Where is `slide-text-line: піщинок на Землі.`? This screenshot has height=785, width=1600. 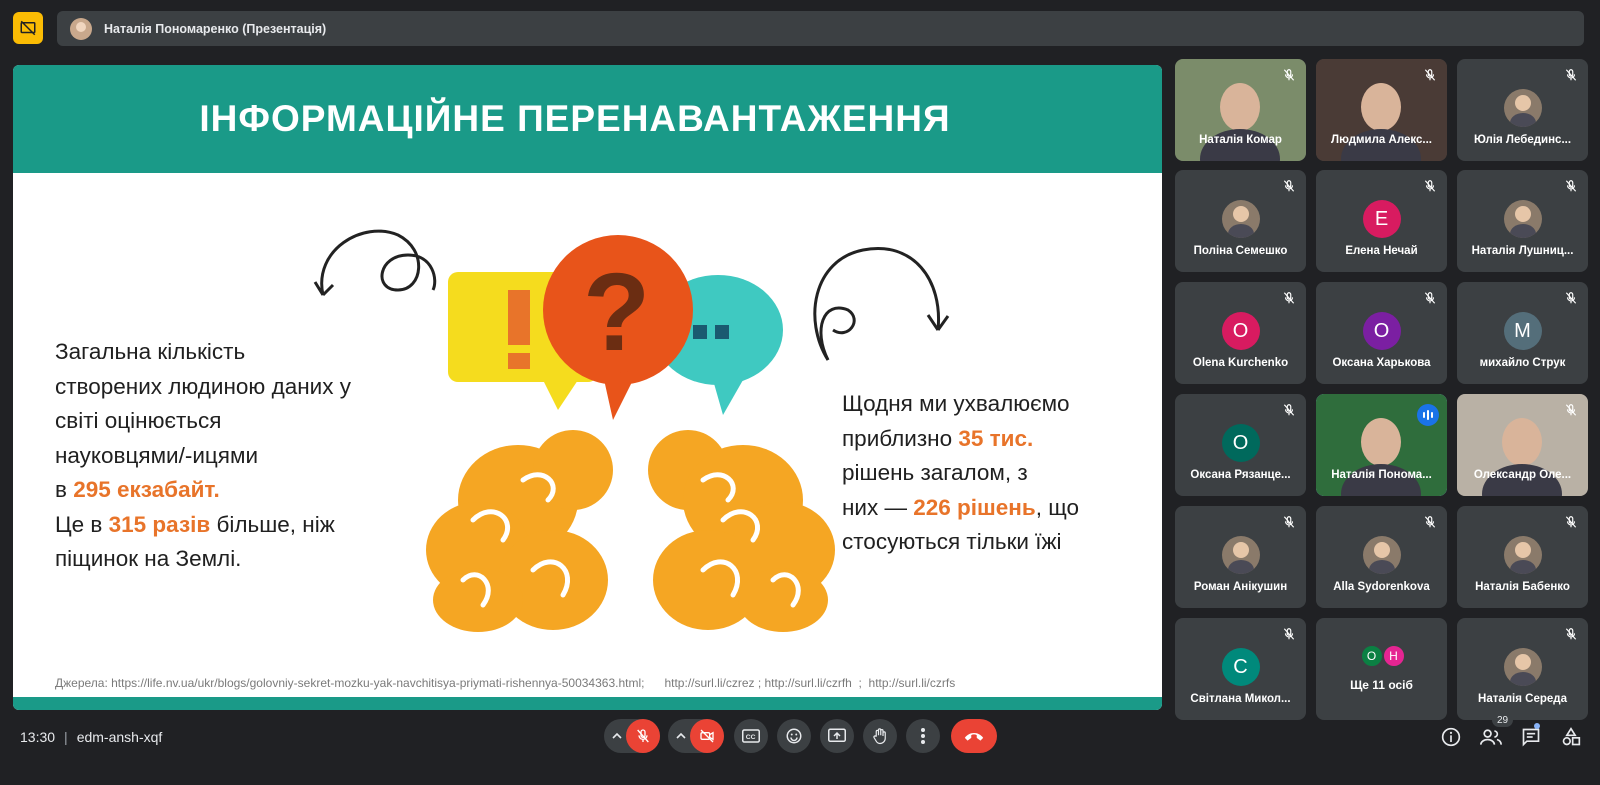
slide-text-line: піщинок на Землі. is located at coordinates (148, 558).